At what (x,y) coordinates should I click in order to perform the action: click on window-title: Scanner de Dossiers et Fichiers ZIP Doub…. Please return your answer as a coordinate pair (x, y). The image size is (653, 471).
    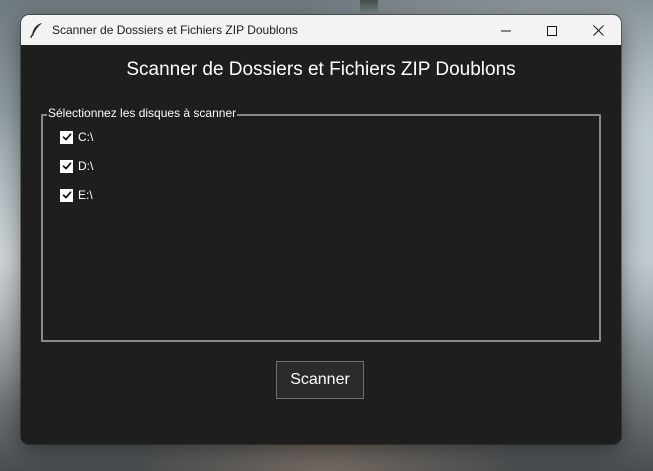
    Looking at the image, I should click on (175, 30).